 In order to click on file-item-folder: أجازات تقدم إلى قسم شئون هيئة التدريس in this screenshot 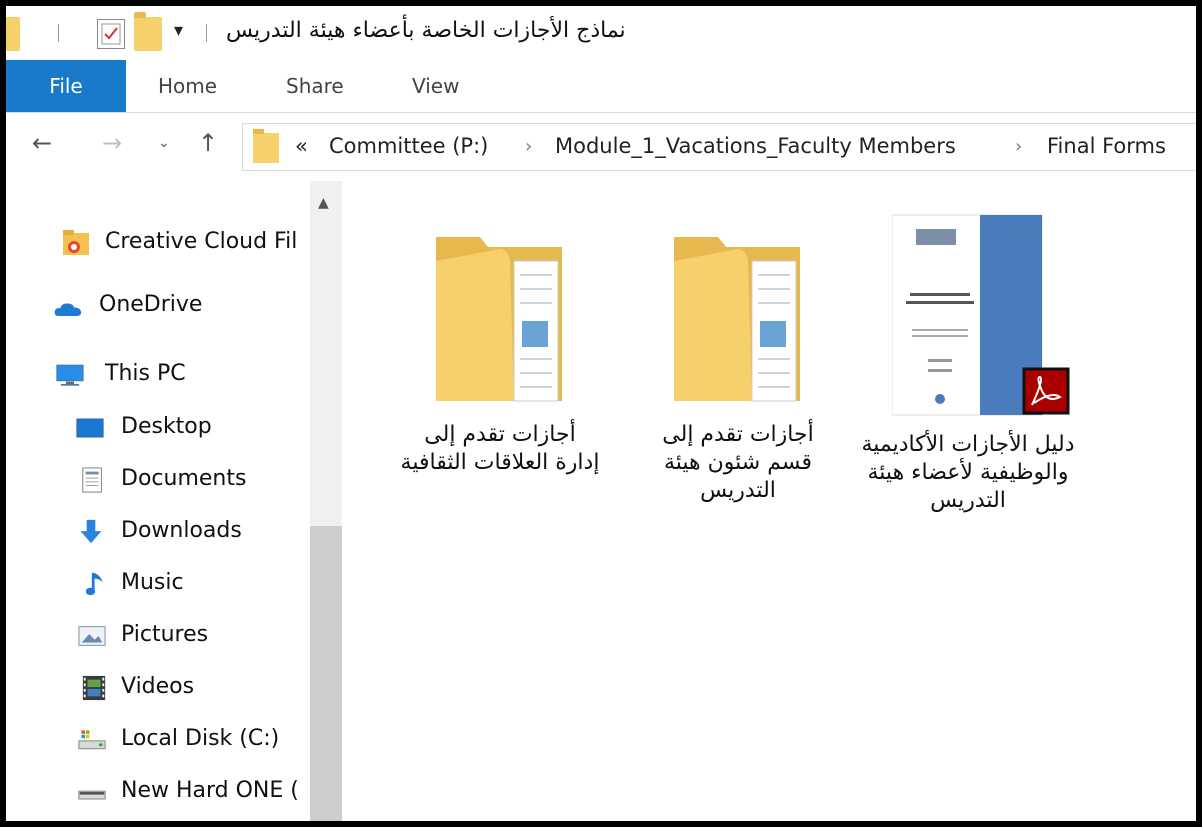, I will do `click(738, 361)`.